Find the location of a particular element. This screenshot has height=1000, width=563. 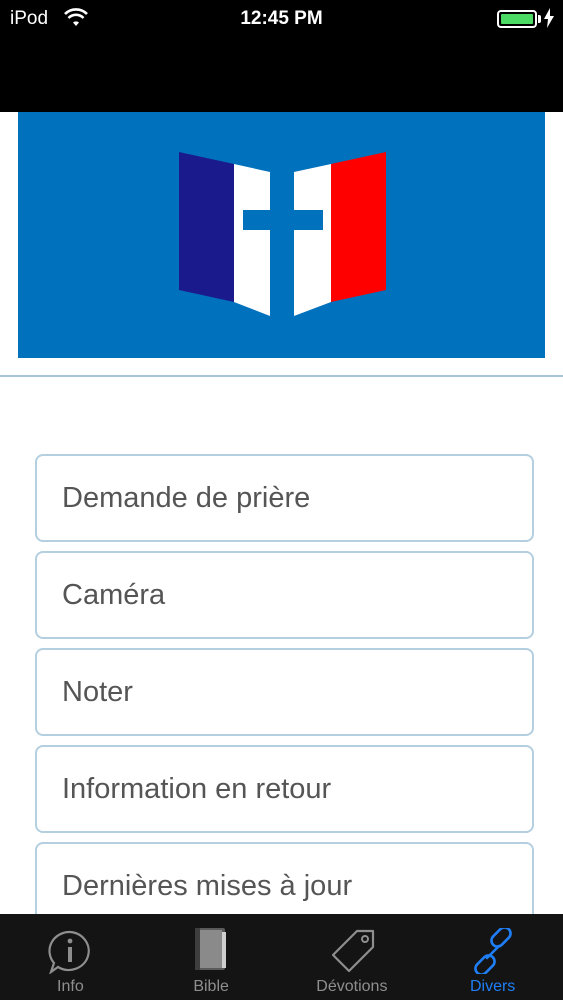

info-icon is located at coordinates (69, 952).